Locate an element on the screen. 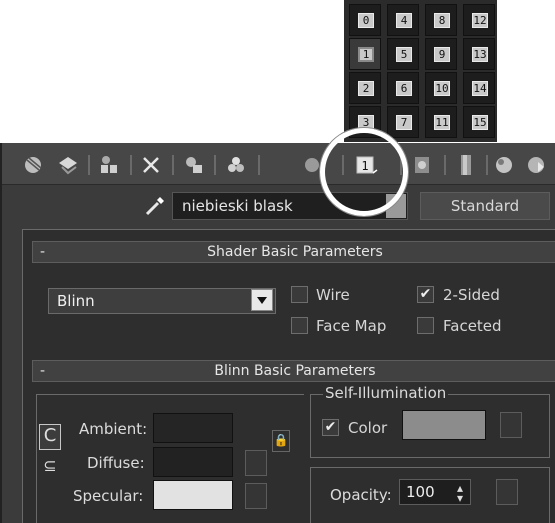  sample-slot-14: 14 is located at coordinates (479, 88).